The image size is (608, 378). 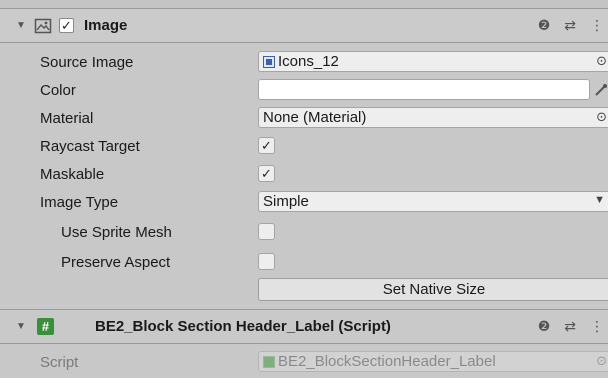 What do you see at coordinates (79, 202) in the screenshot?
I see `image-type-label: Image Type` at bounding box center [79, 202].